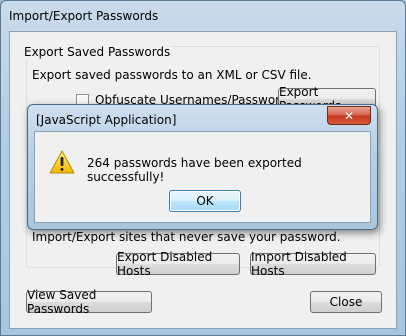 This screenshot has width=406, height=336. Describe the element at coordinates (205, 201) in the screenshot. I see `ok-button: OK` at that location.